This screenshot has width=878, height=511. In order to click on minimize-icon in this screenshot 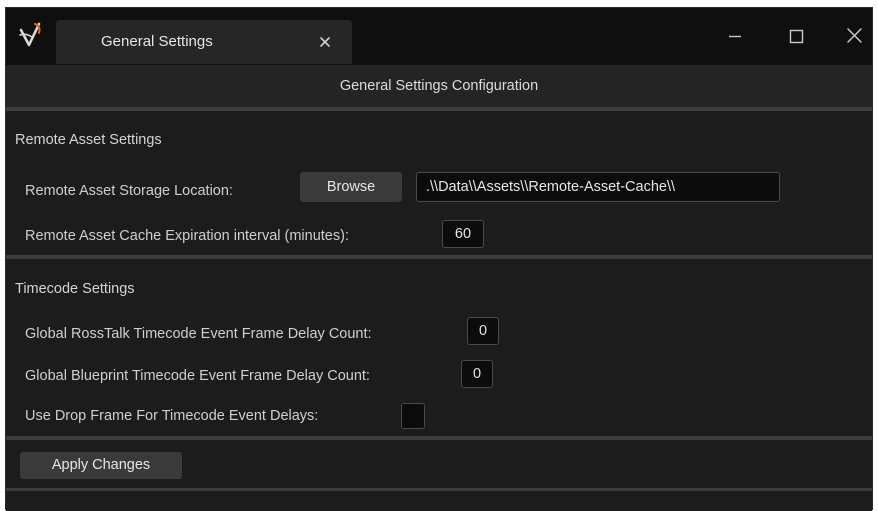, I will do `click(735, 36)`.